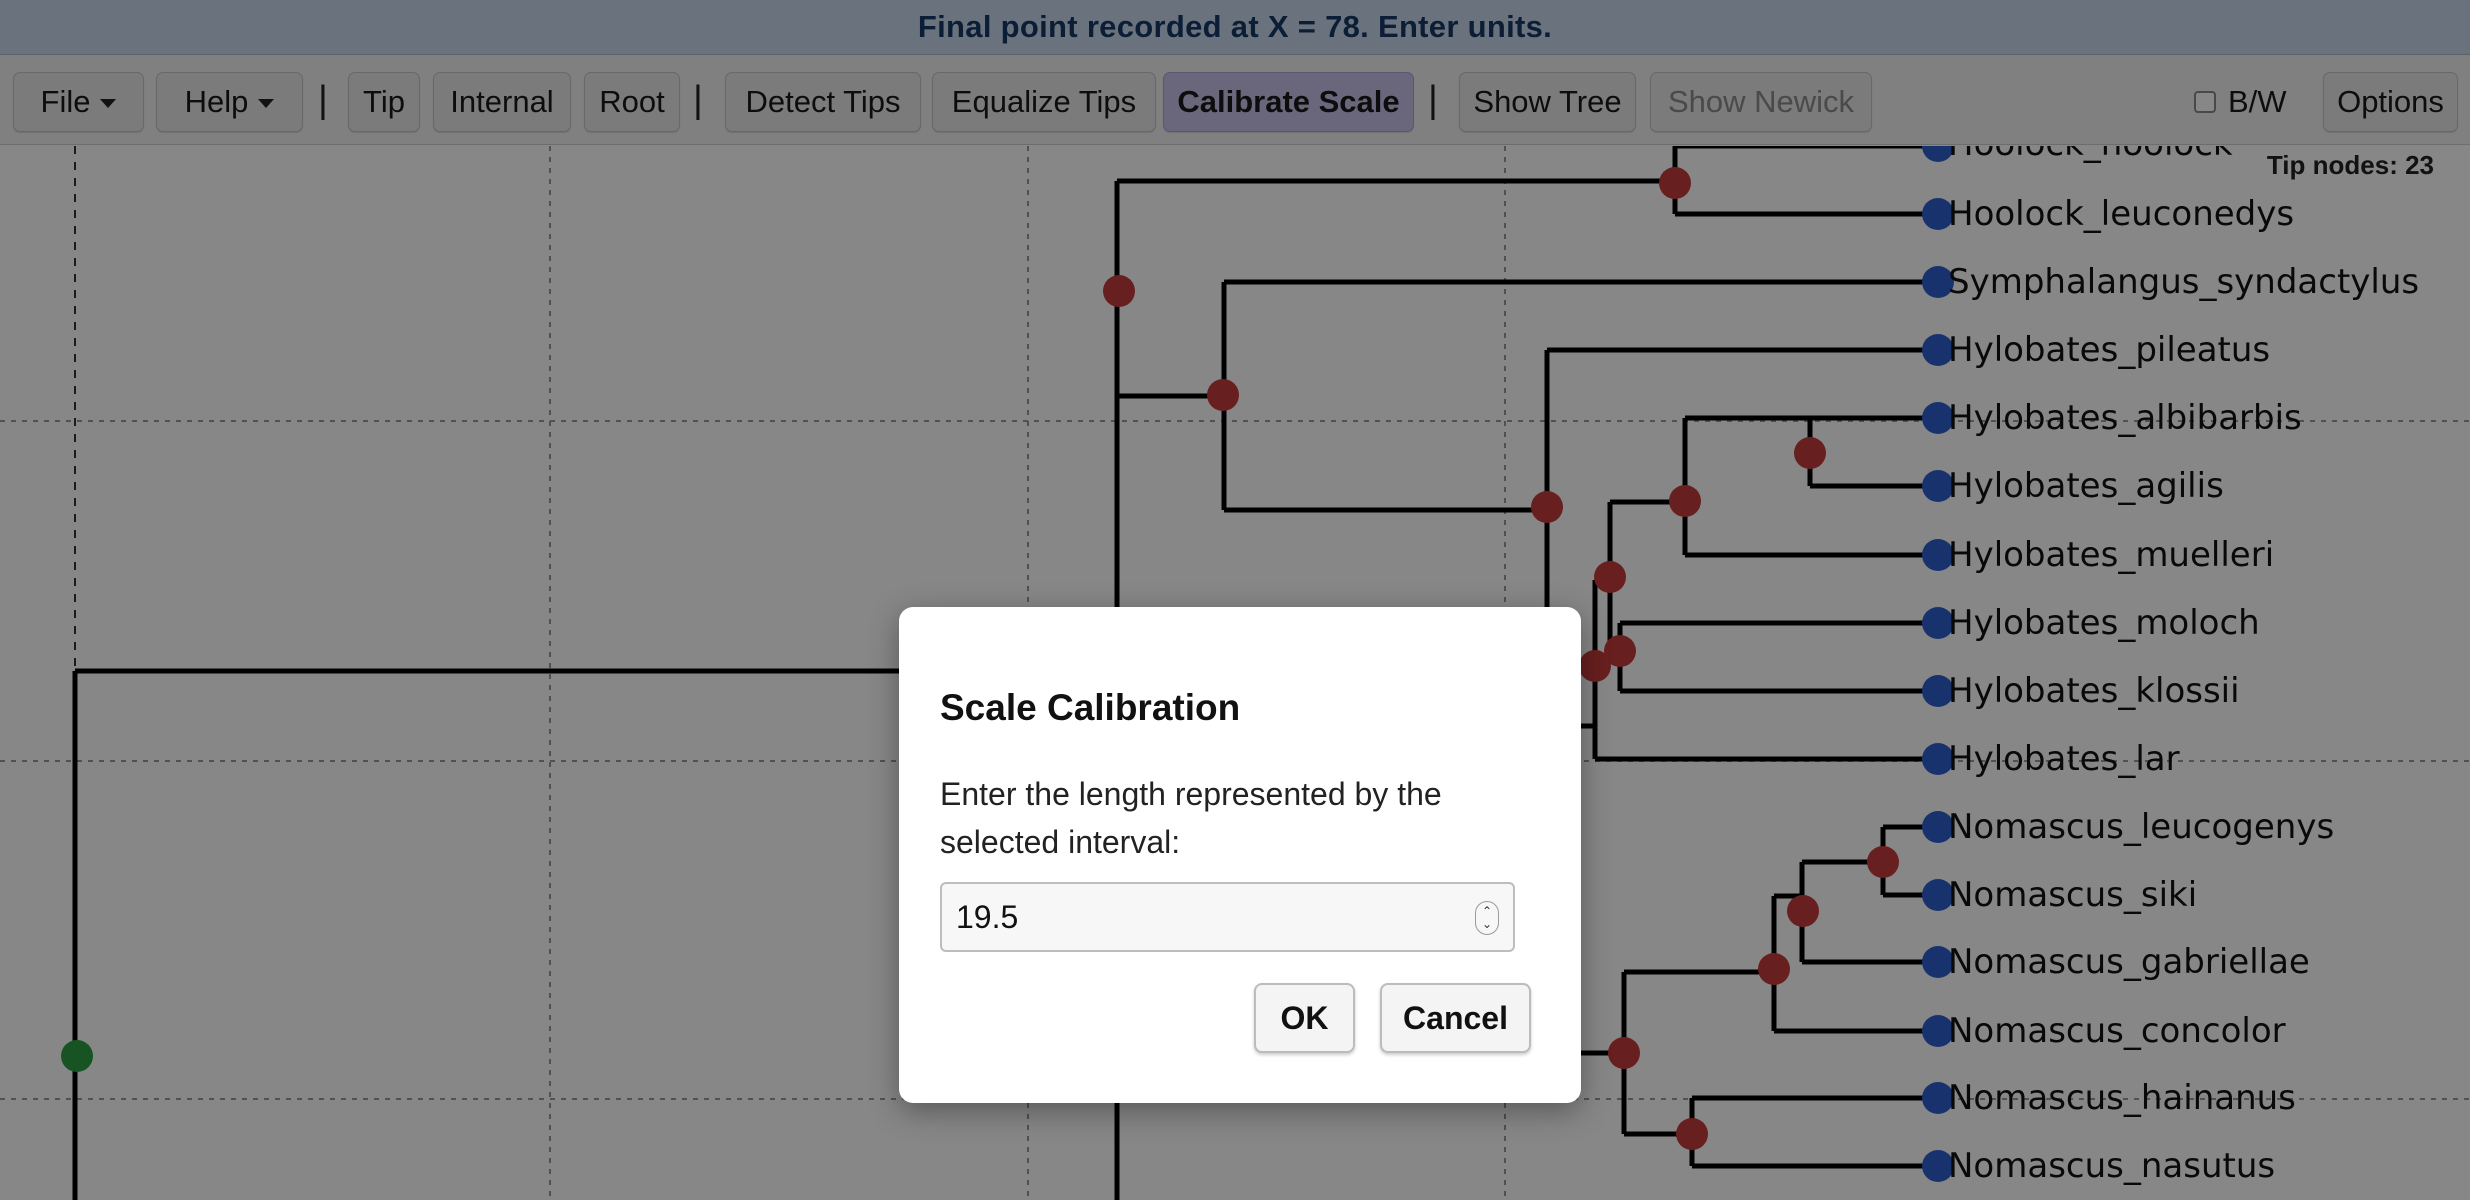  I want to click on cancel-button: Cancel, so click(1455, 1018).